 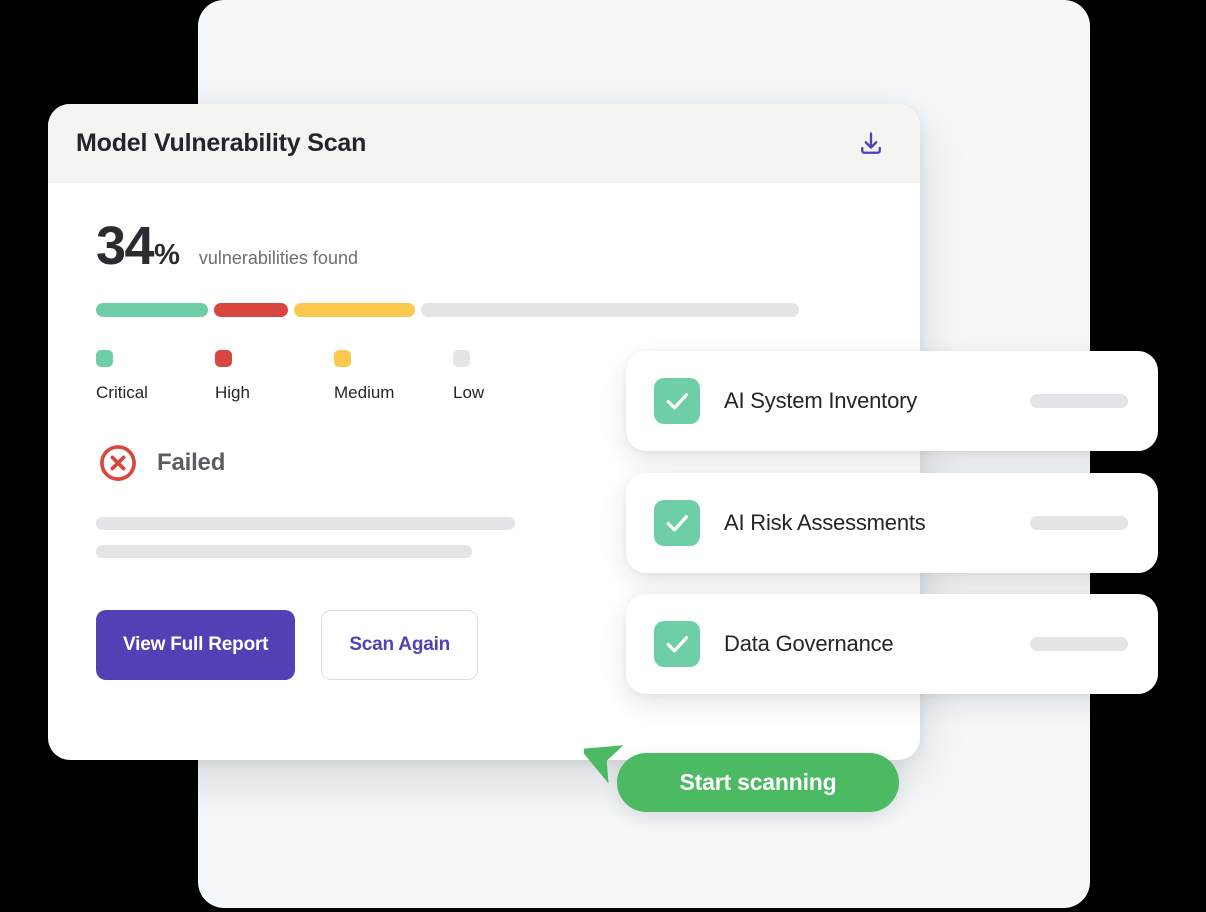 I want to click on list-item: AI System Inventory, so click(x=892, y=401).